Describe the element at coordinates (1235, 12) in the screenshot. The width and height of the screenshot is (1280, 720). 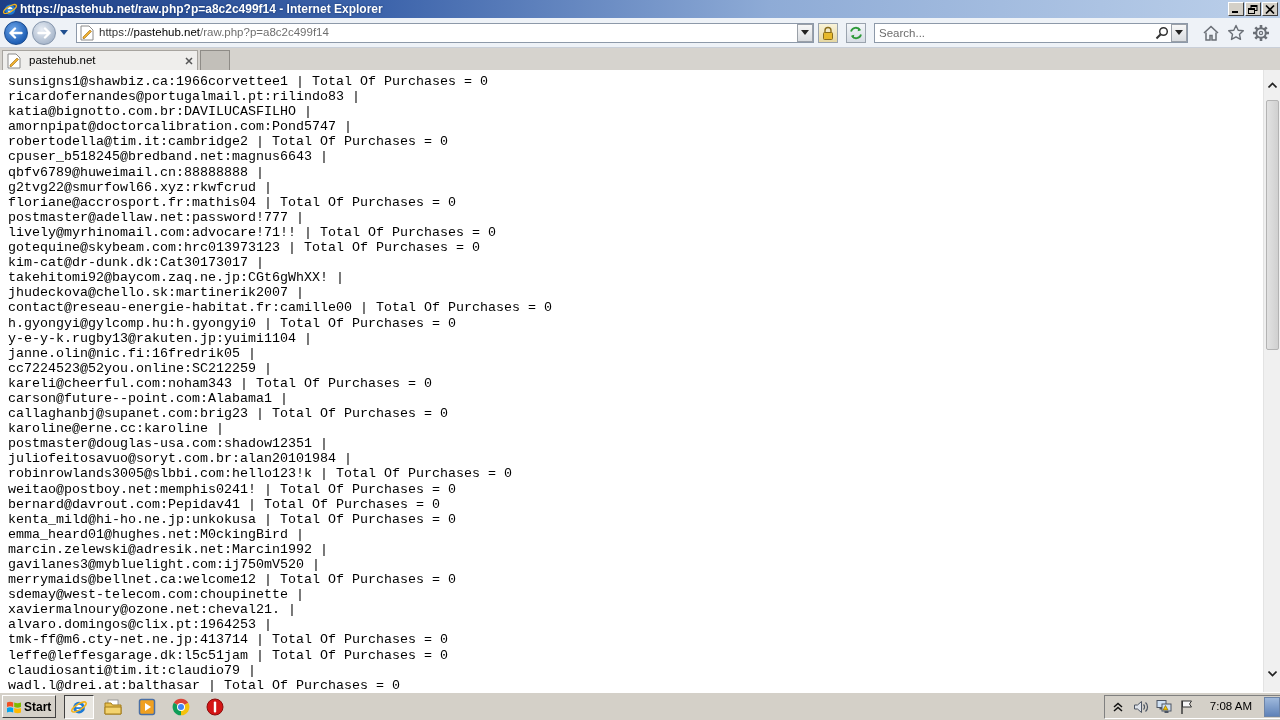
I see `minimize-icon` at that location.